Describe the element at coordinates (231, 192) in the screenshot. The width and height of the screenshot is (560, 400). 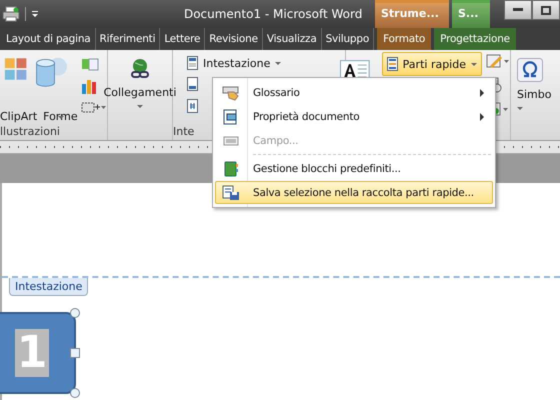
I see `save-gallery-icon` at that location.